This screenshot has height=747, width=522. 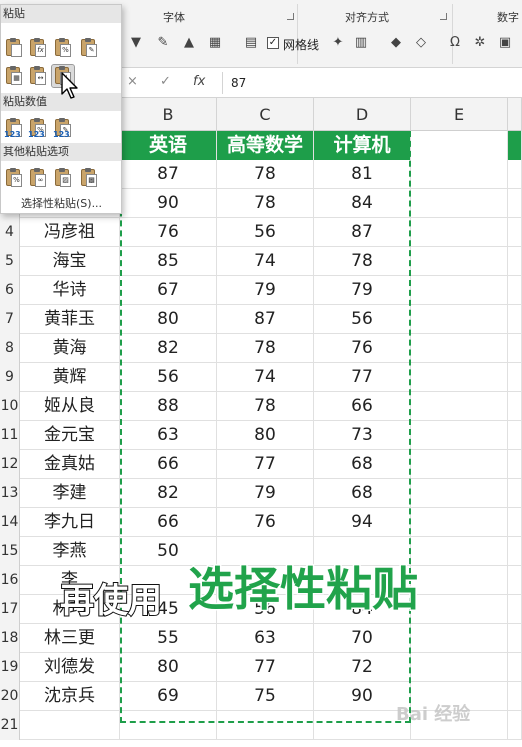 I want to click on paste-values-source-format-icon: ✎ 123, so click(x=63, y=128).